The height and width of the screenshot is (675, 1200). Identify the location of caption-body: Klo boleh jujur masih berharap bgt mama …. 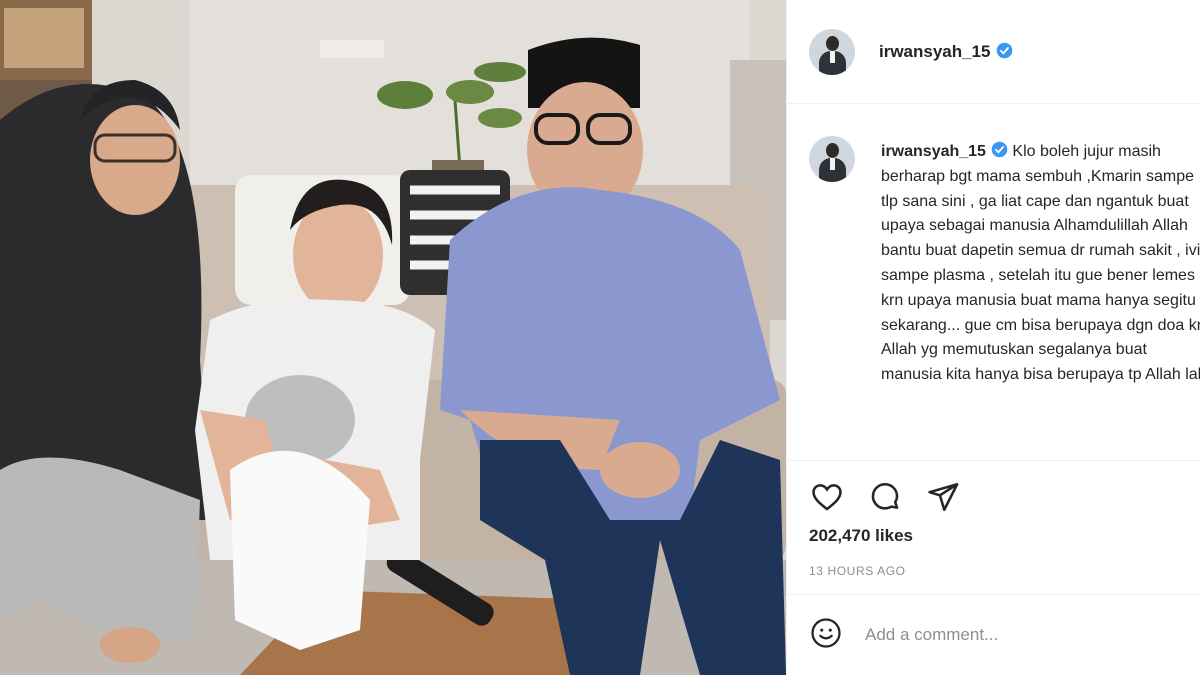
(1040, 263).